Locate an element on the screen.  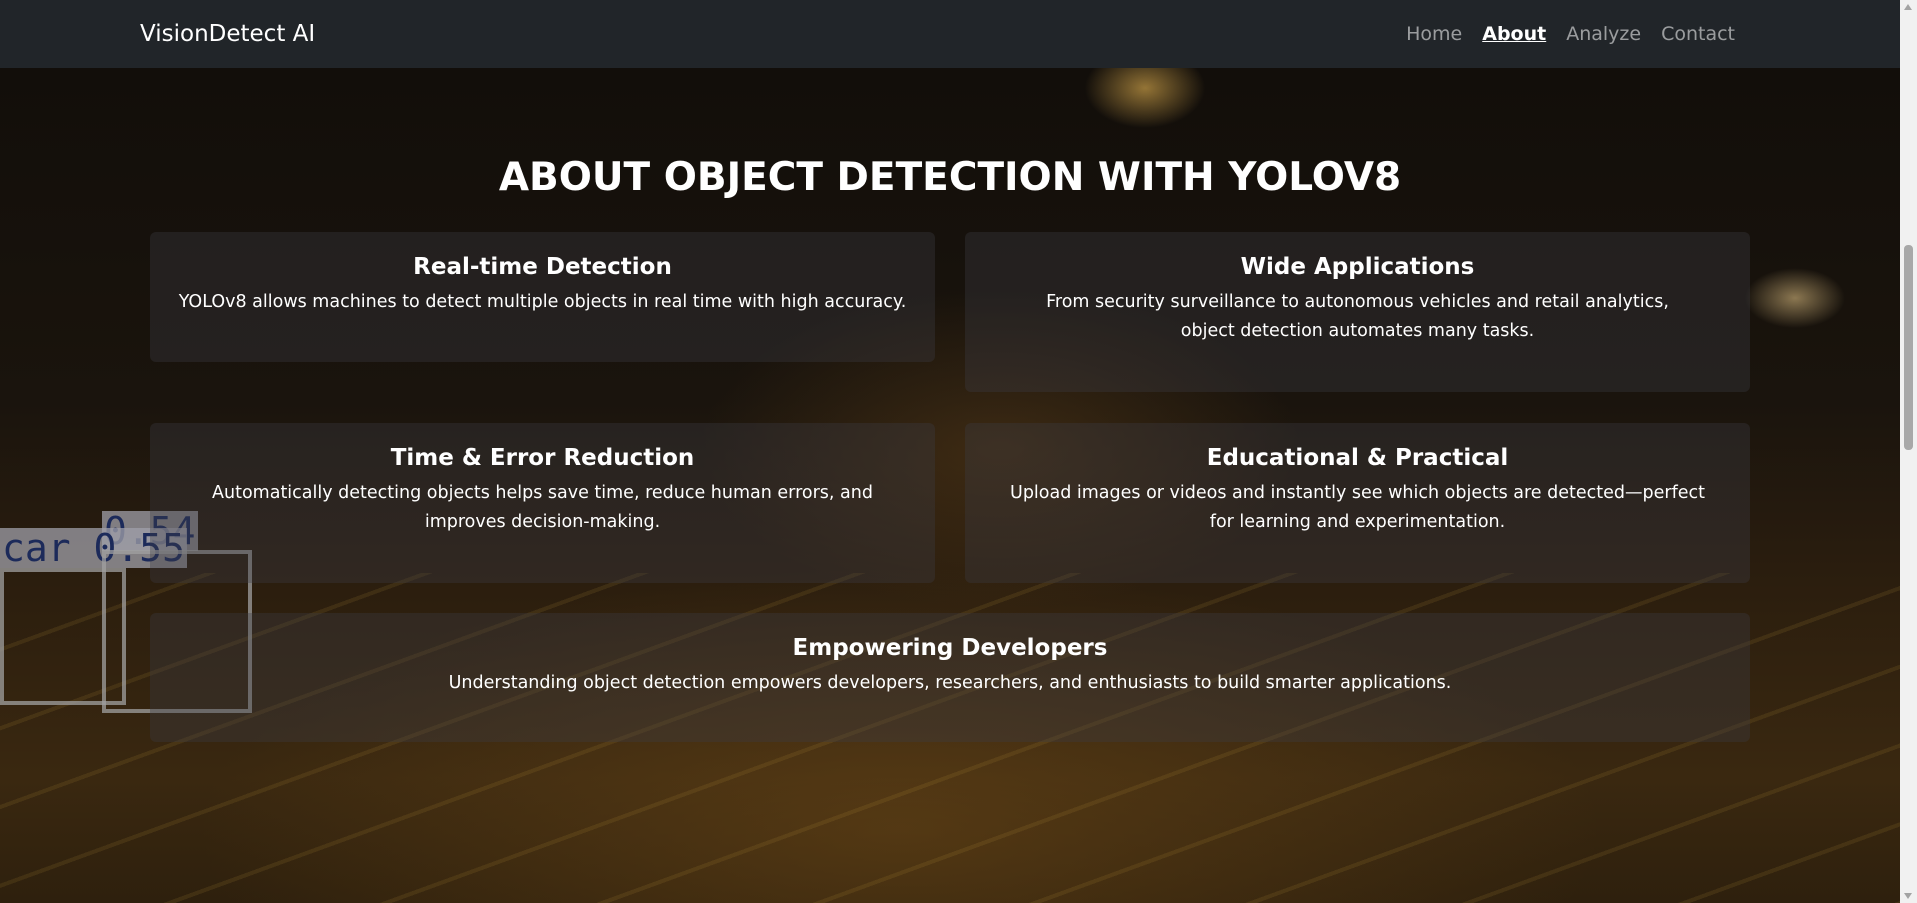
scroll-up-arrow-icon is located at coordinates (1908, 7).